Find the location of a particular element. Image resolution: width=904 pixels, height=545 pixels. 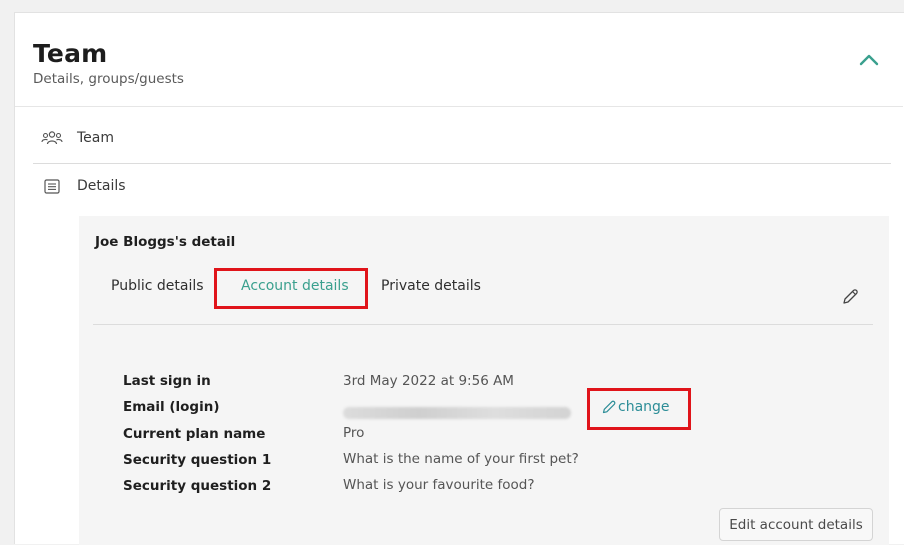

list-icon is located at coordinates (52, 186).